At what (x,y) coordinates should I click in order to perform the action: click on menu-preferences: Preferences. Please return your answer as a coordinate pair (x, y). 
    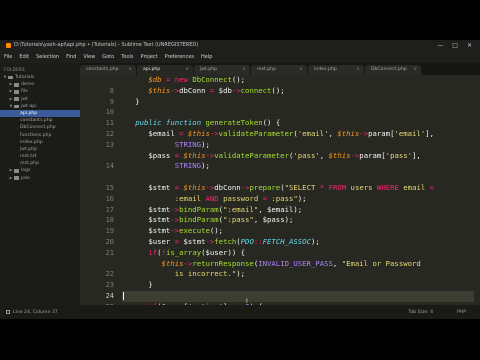
    Looking at the image, I should click on (179, 57).